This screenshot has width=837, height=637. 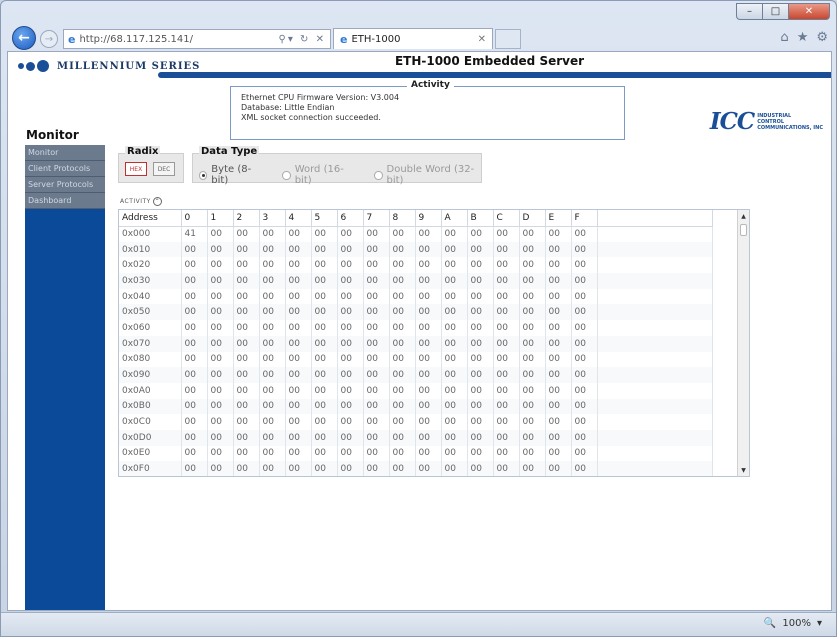 I want to click on forward-button: →, so click(x=49, y=39).